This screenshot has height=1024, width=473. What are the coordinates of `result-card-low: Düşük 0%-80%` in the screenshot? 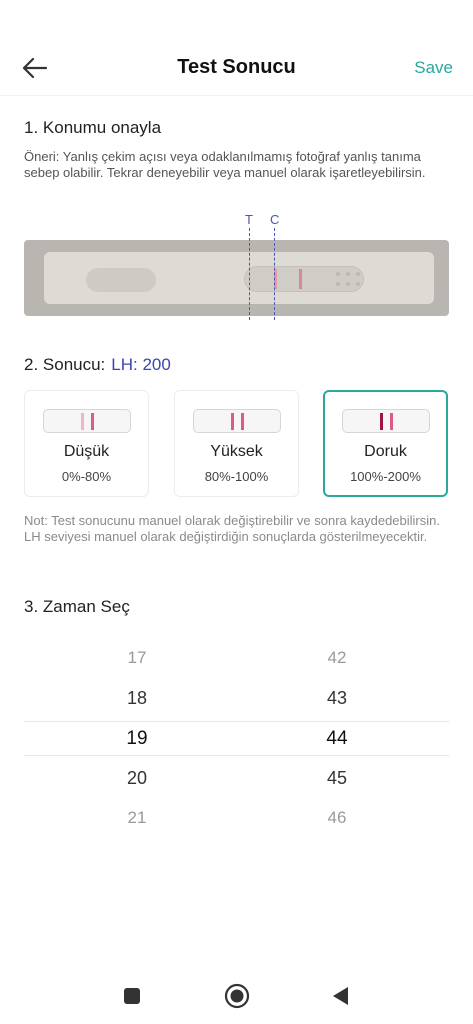 It's located at (86, 443).